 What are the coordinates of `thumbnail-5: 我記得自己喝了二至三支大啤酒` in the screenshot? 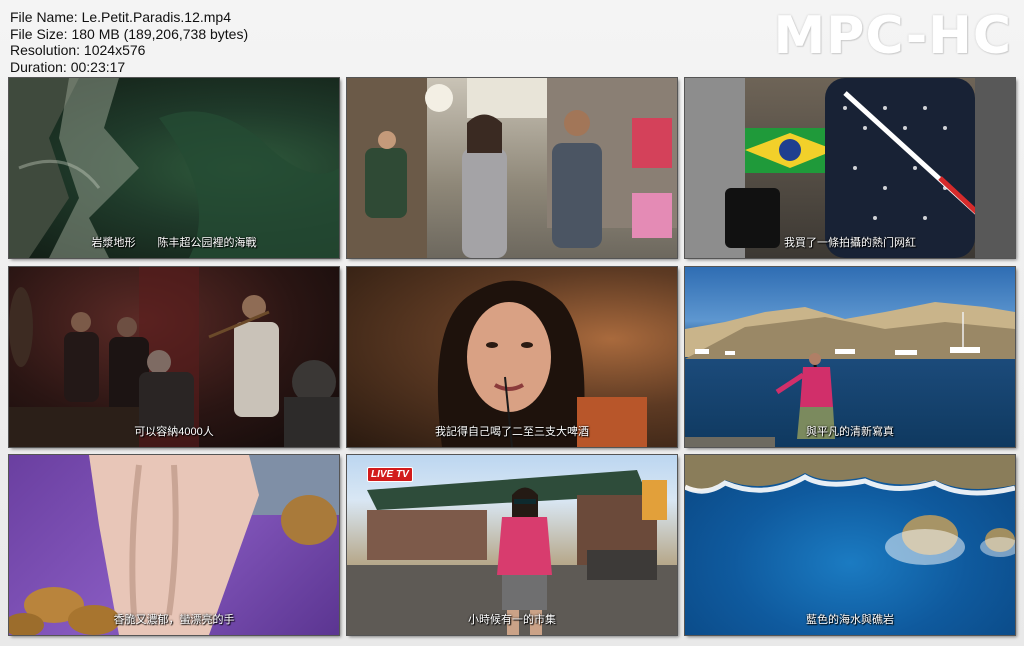 It's located at (512, 356).